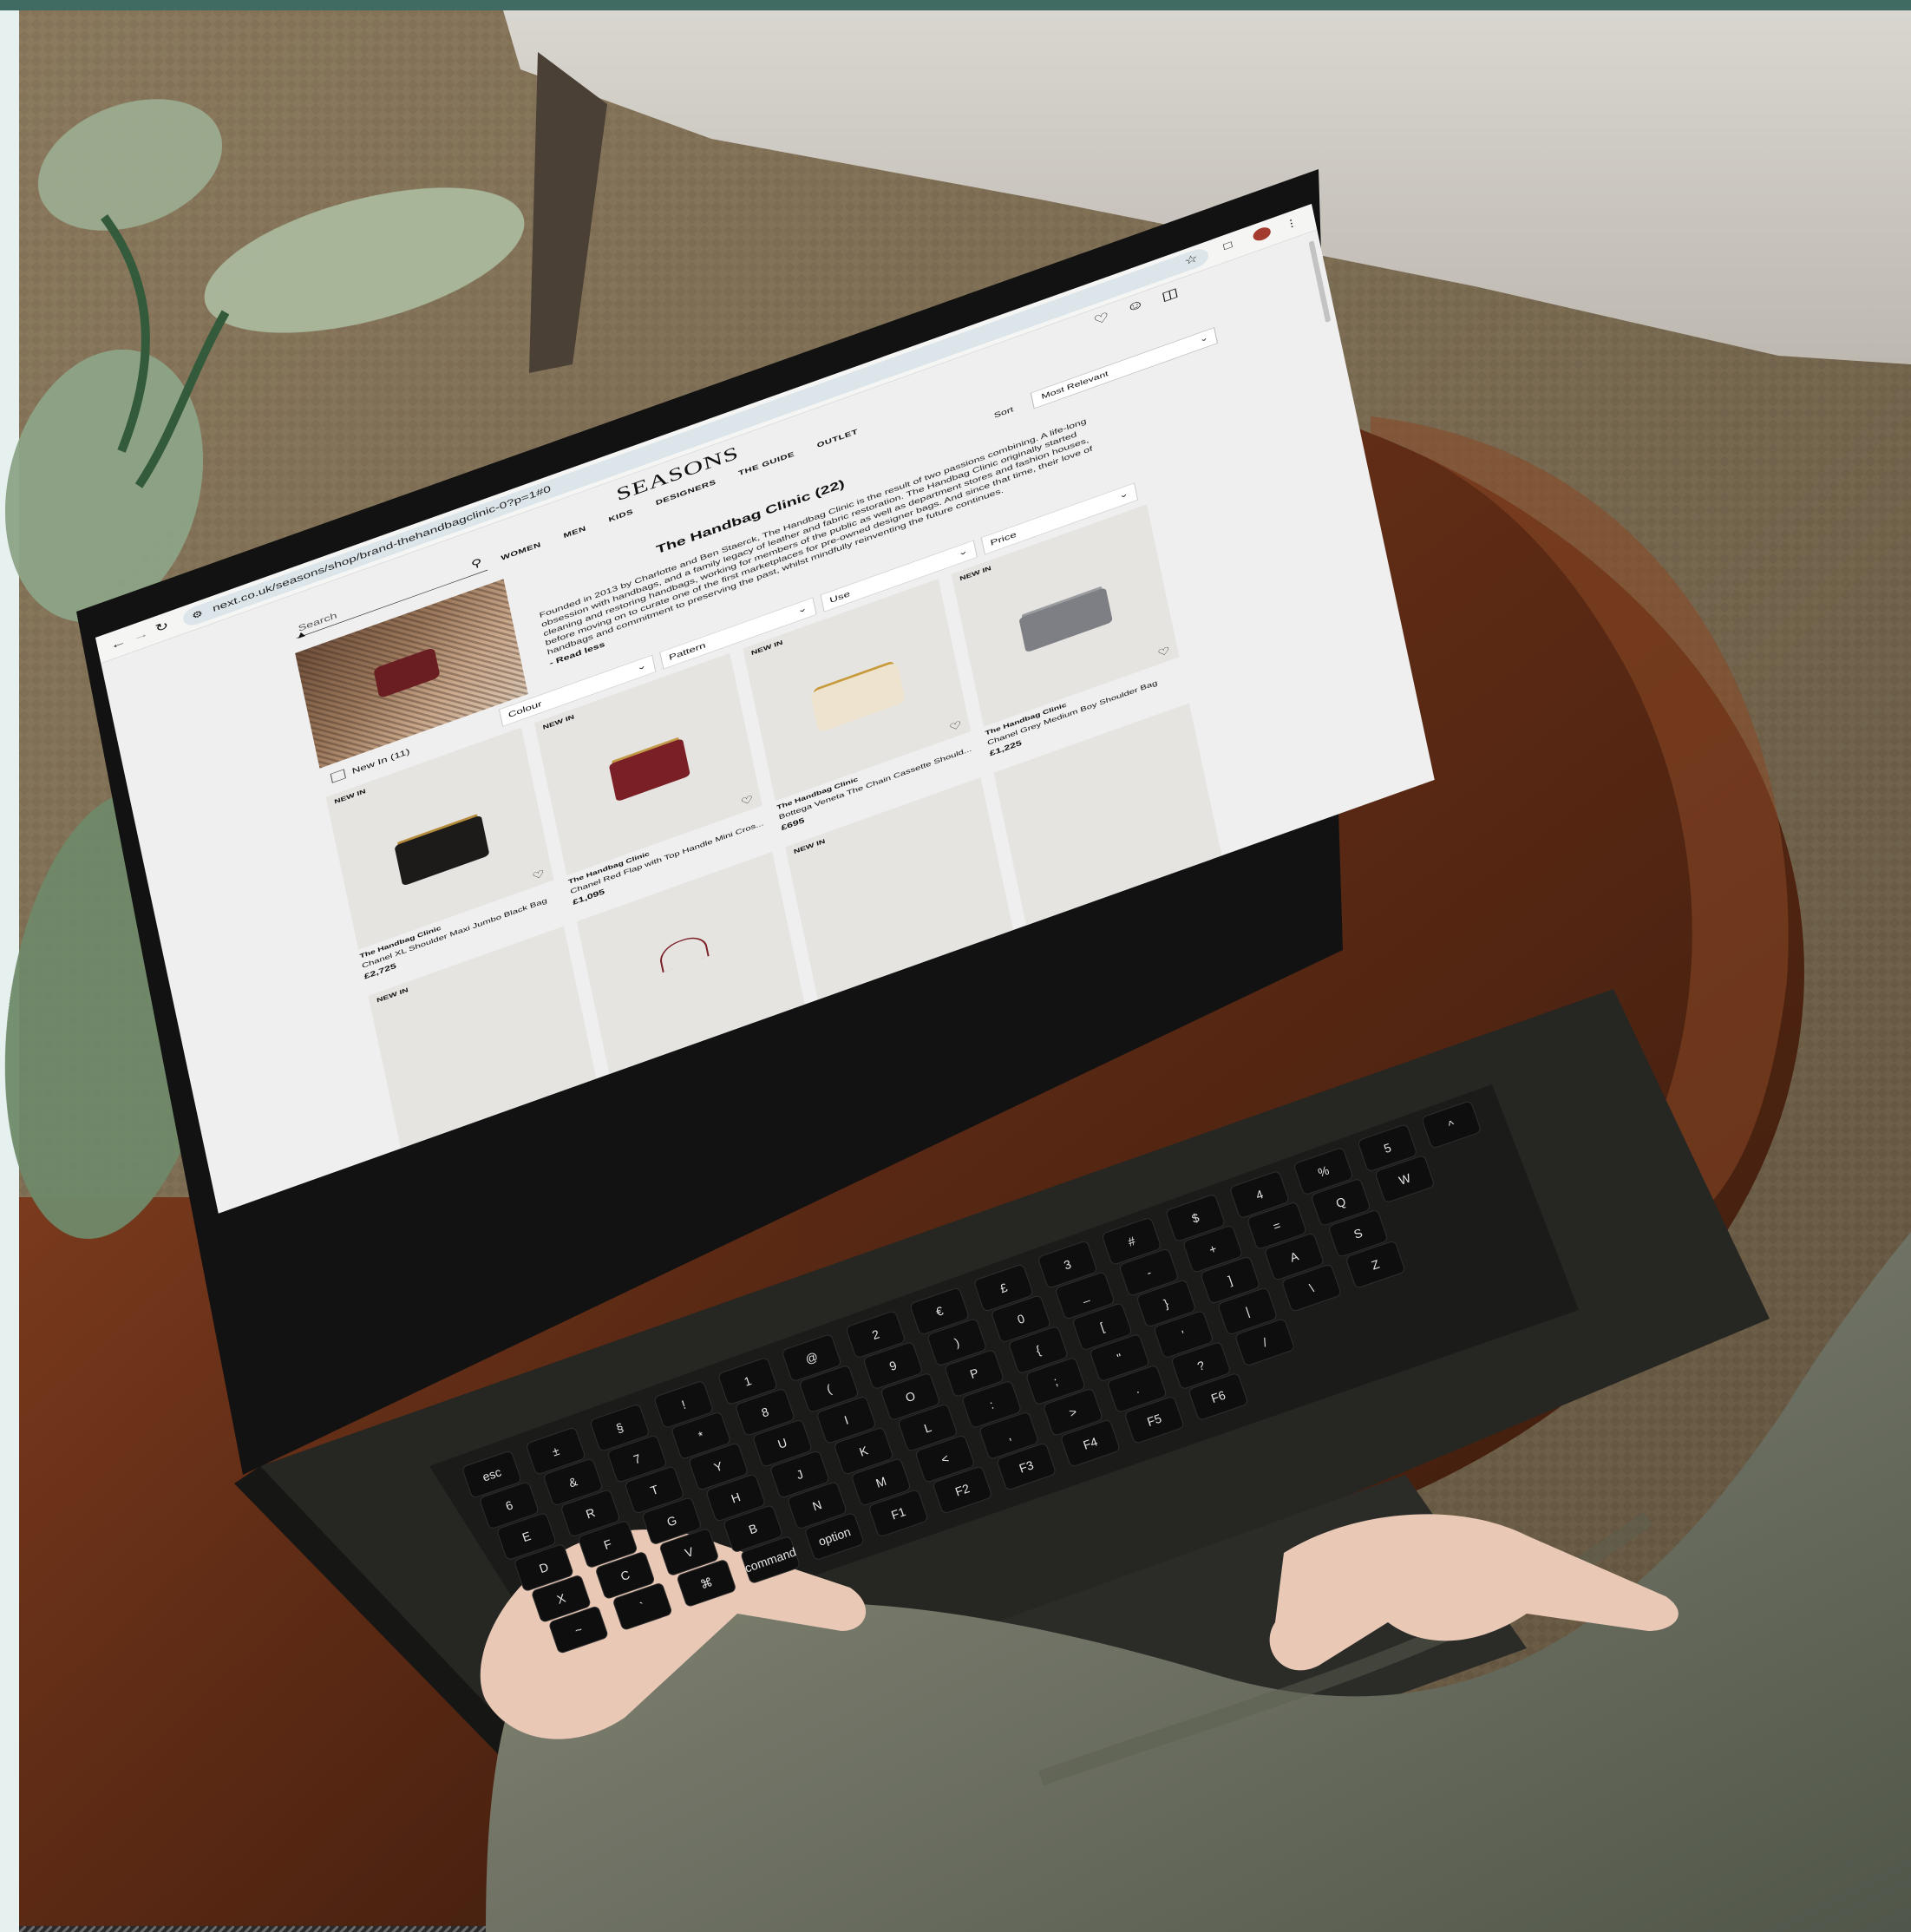 The height and width of the screenshot is (1932, 1911). Describe the element at coordinates (118, 644) in the screenshot. I see `back-icon: ←` at that location.